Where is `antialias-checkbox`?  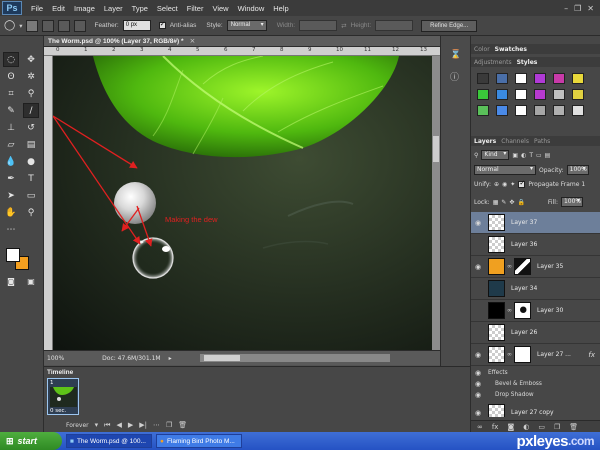 antialias-checkbox is located at coordinates (162, 24).